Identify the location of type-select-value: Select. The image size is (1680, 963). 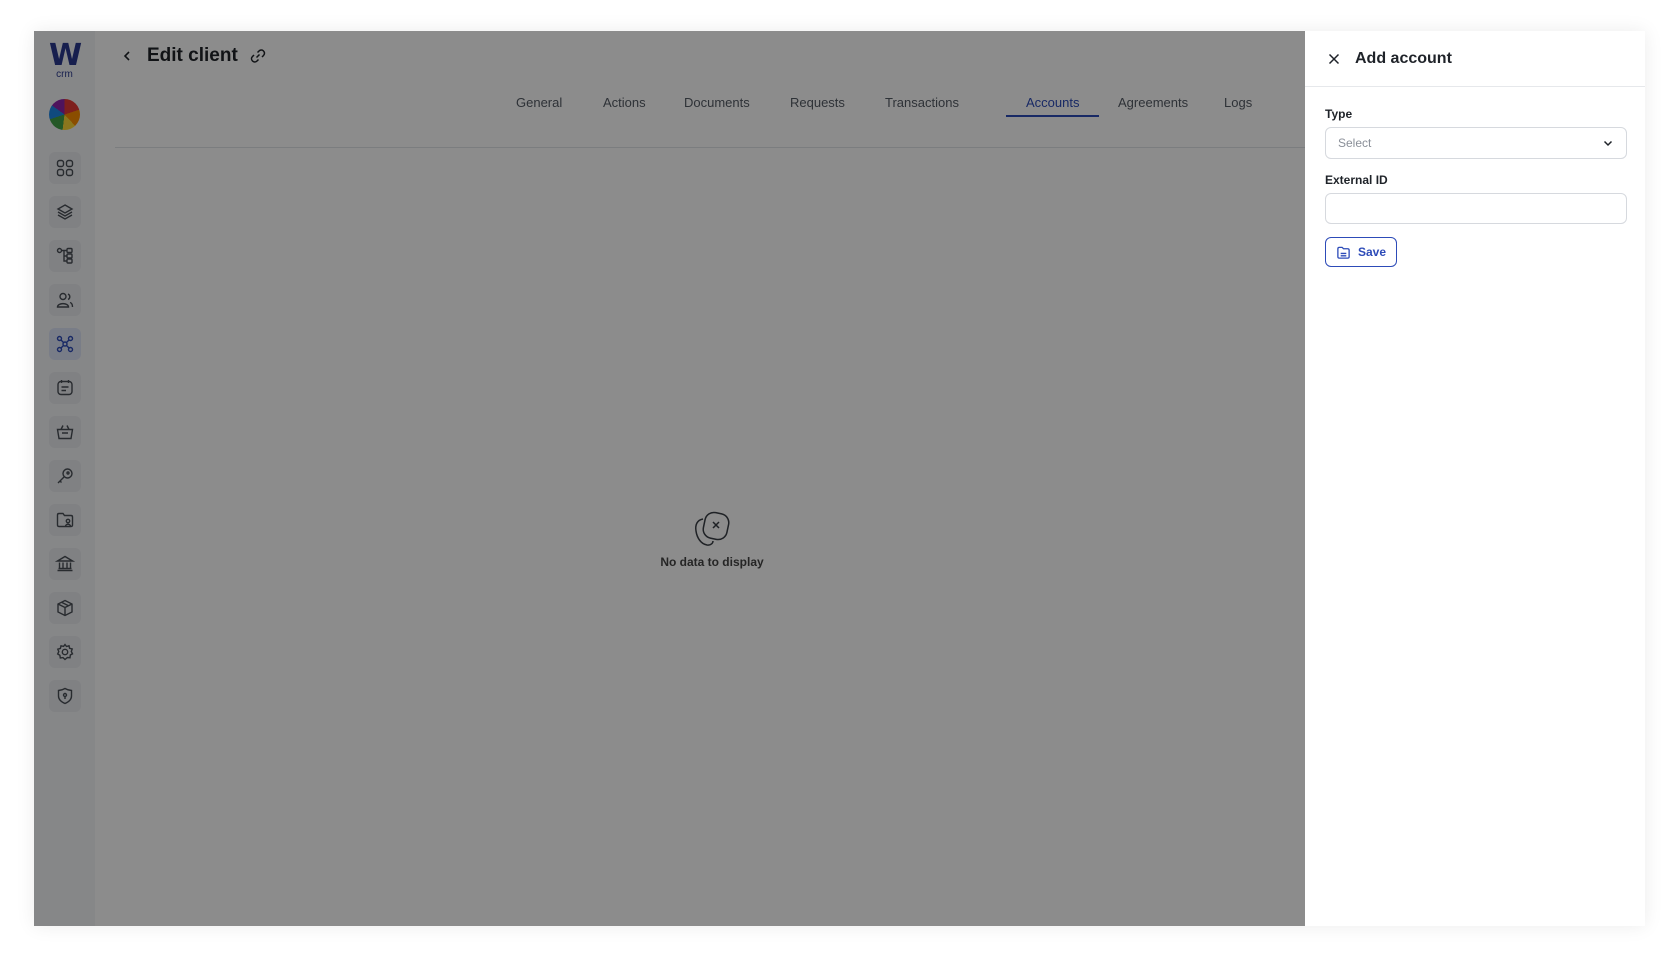
(1355, 143).